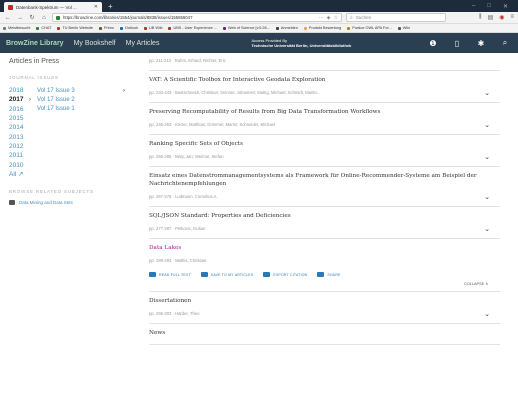 The width and height of the screenshot is (518, 406). I want to click on volume-link: Vol 17 Issue 3, so click(56, 91).